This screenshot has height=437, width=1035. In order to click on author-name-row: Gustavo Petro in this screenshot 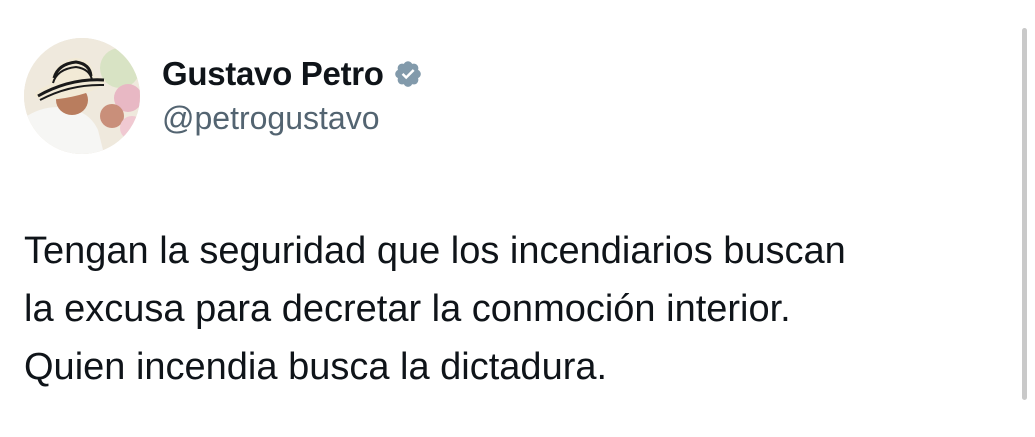, I will do `click(292, 74)`.